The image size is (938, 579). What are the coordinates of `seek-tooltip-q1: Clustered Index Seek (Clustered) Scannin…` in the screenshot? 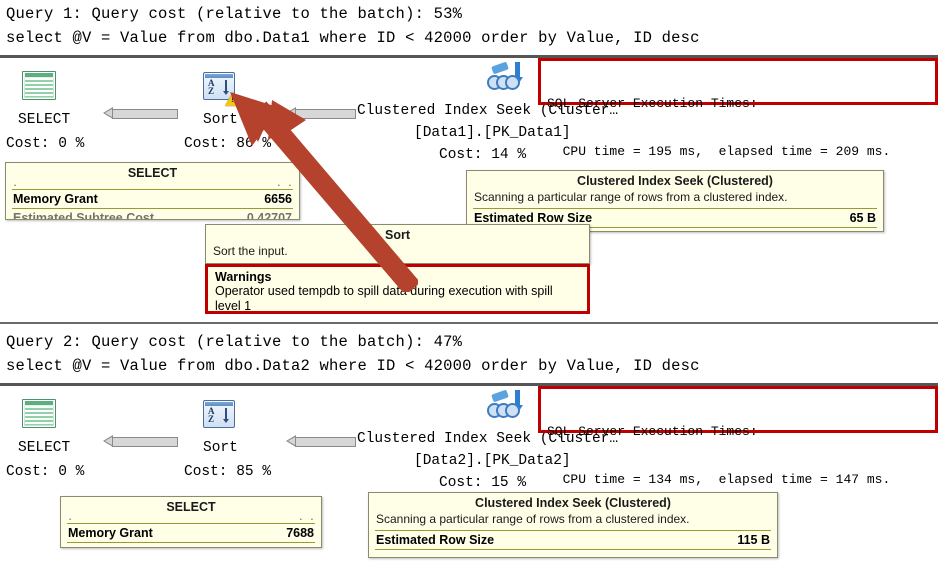 It's located at (675, 201).